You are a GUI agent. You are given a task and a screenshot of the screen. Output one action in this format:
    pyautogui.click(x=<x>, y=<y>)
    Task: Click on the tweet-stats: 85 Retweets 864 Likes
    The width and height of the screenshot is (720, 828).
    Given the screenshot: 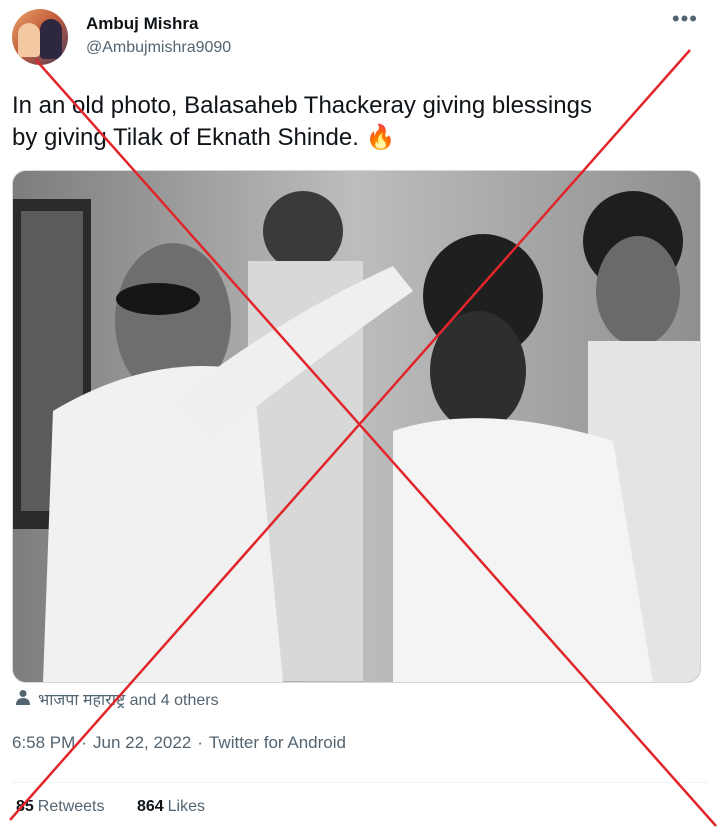 What is the action you would take?
    pyautogui.click(x=110, y=807)
    